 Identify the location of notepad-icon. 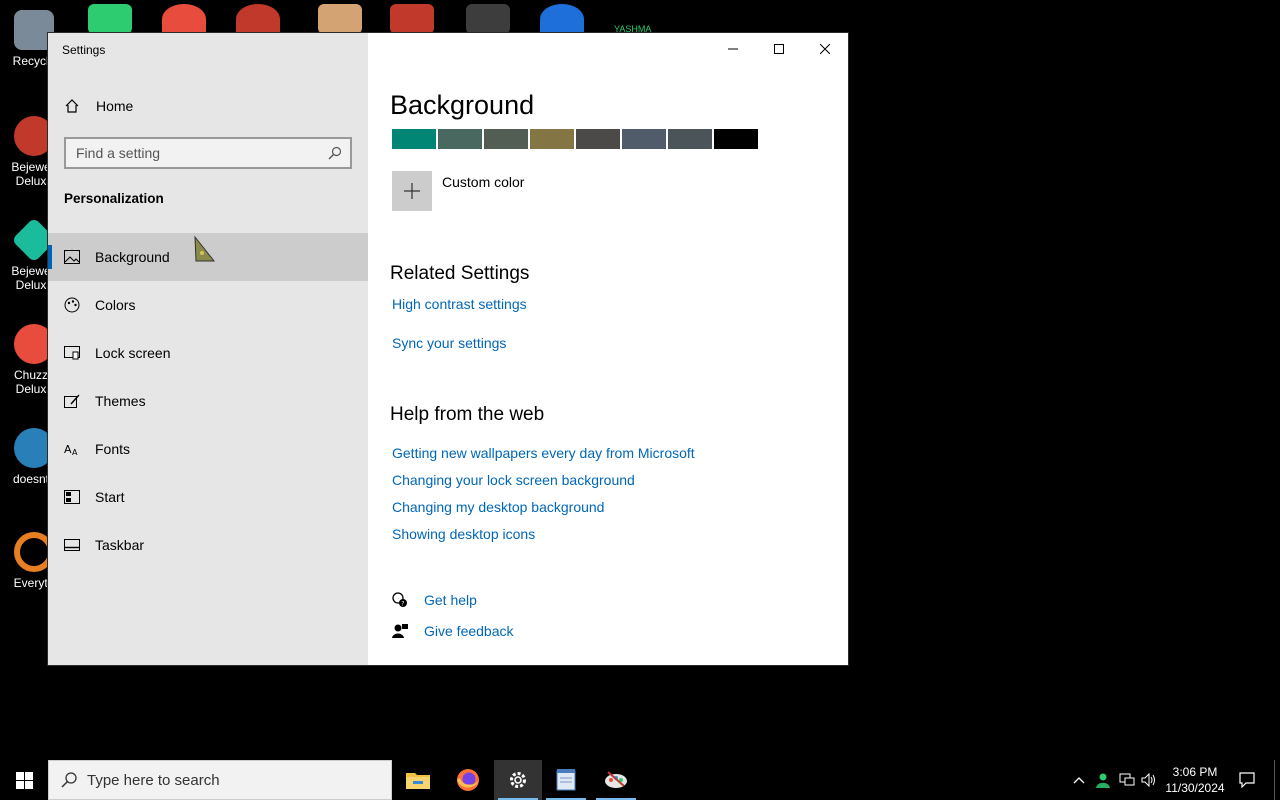
(566, 780).